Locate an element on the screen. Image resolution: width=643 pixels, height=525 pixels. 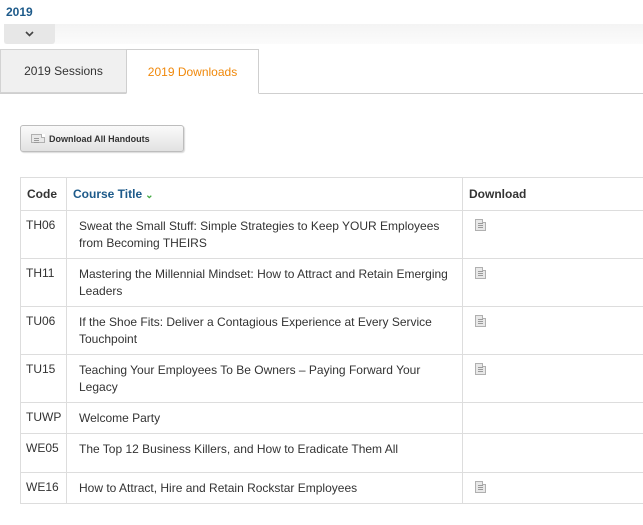
collapse-bar is located at coordinates (323, 34).